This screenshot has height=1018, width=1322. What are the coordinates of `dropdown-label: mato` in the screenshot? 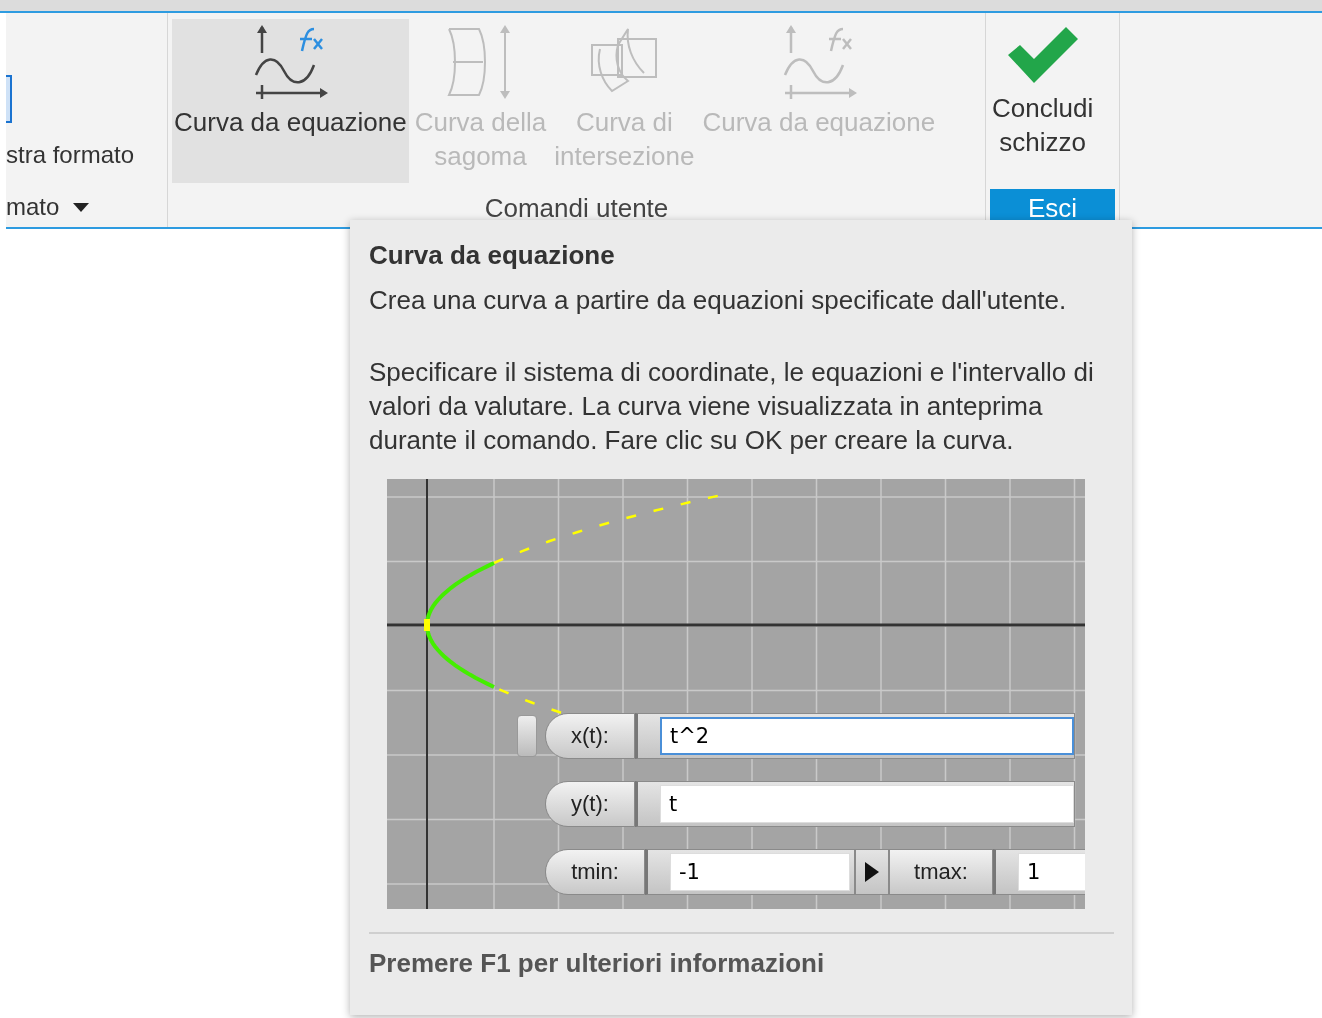 It's located at (33, 207).